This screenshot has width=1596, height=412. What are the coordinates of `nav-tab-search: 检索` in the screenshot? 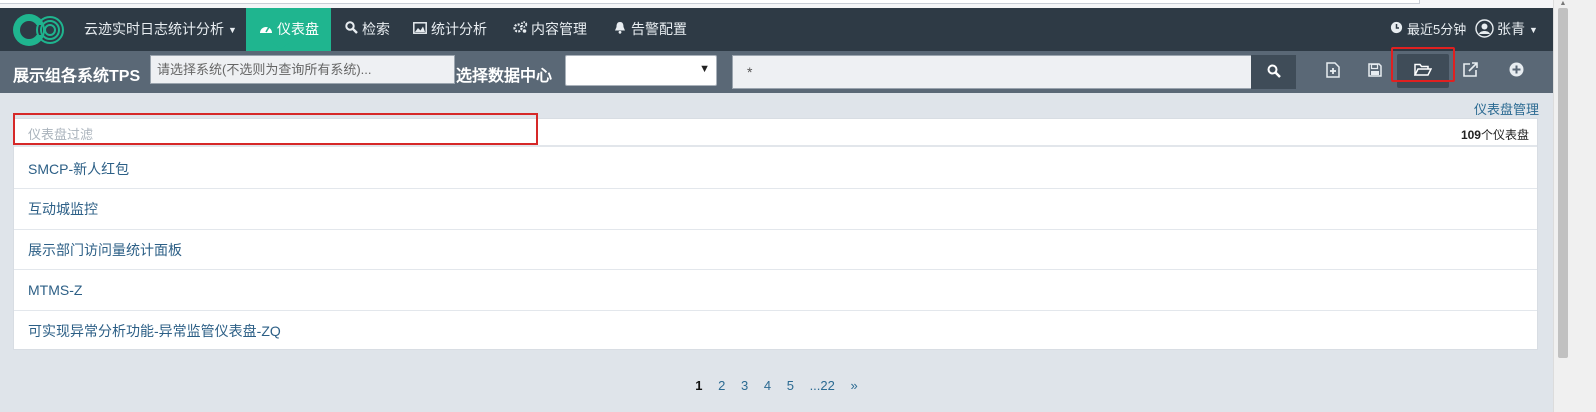 It's located at (366, 29).